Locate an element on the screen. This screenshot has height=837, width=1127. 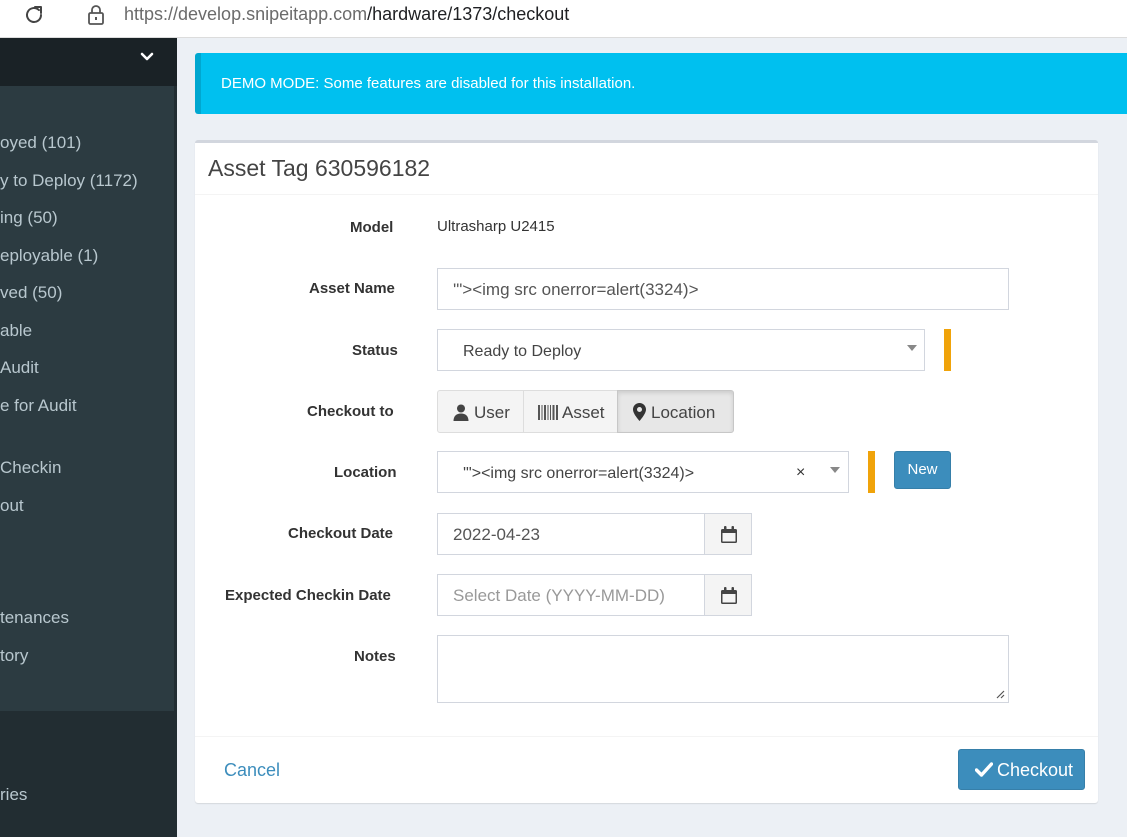
expected-checkin-placeholder: Select Date (YYYY-MM-DD) is located at coordinates (559, 595).